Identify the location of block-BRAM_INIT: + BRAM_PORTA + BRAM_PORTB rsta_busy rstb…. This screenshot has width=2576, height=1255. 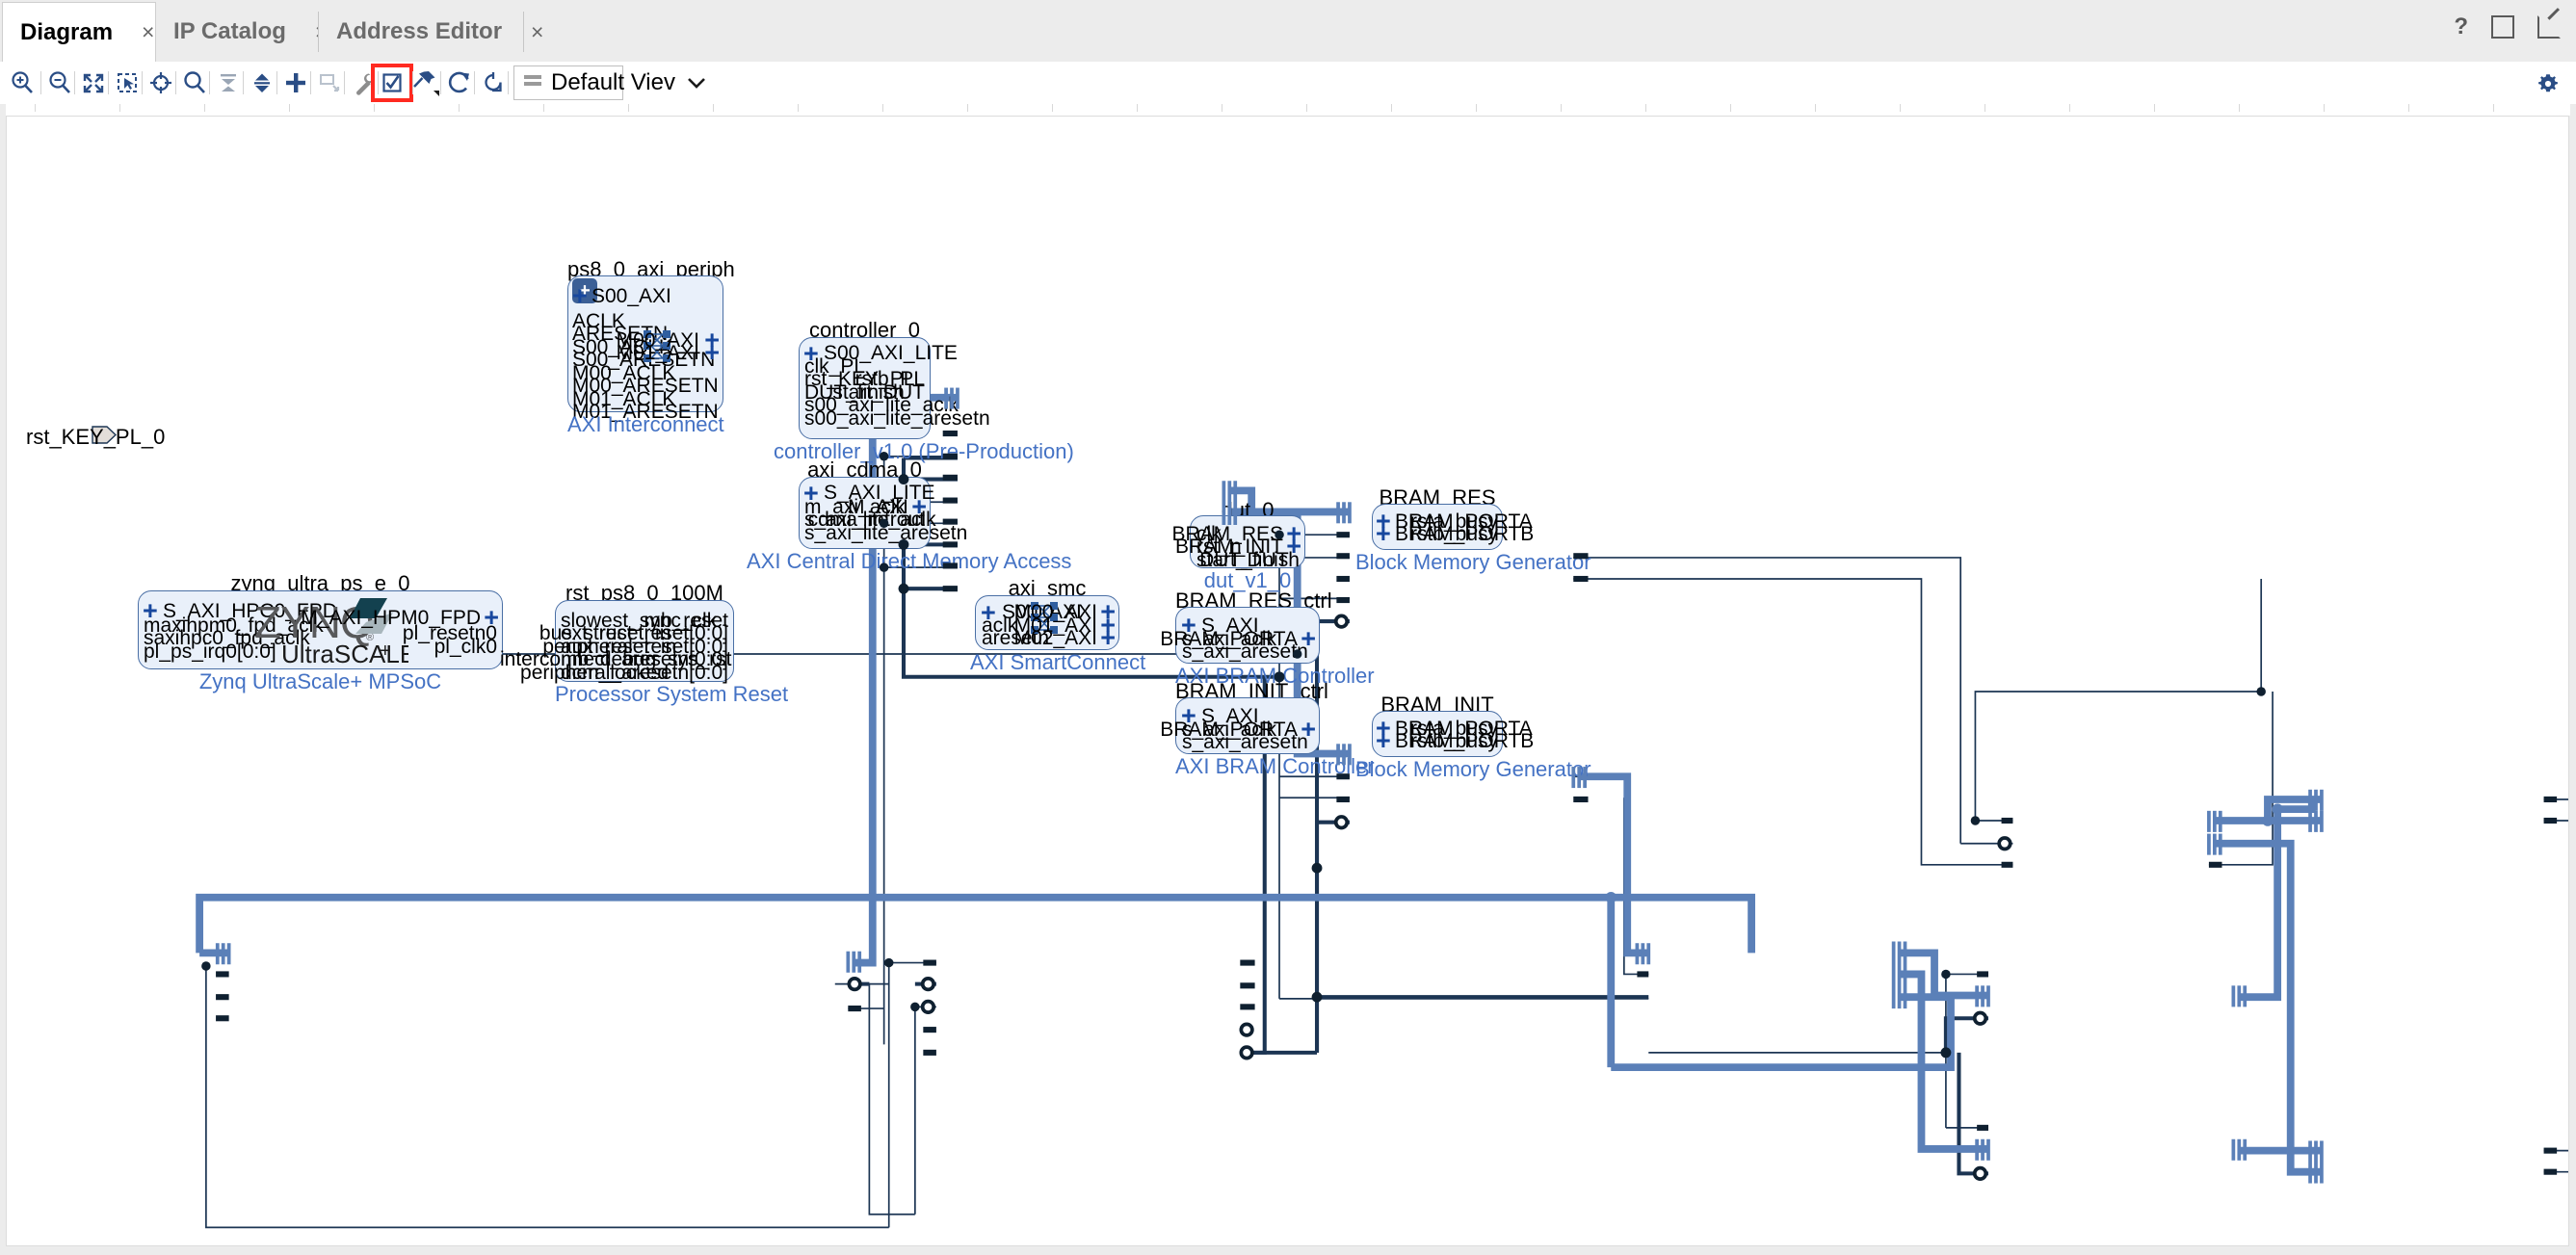
(1453, 734).